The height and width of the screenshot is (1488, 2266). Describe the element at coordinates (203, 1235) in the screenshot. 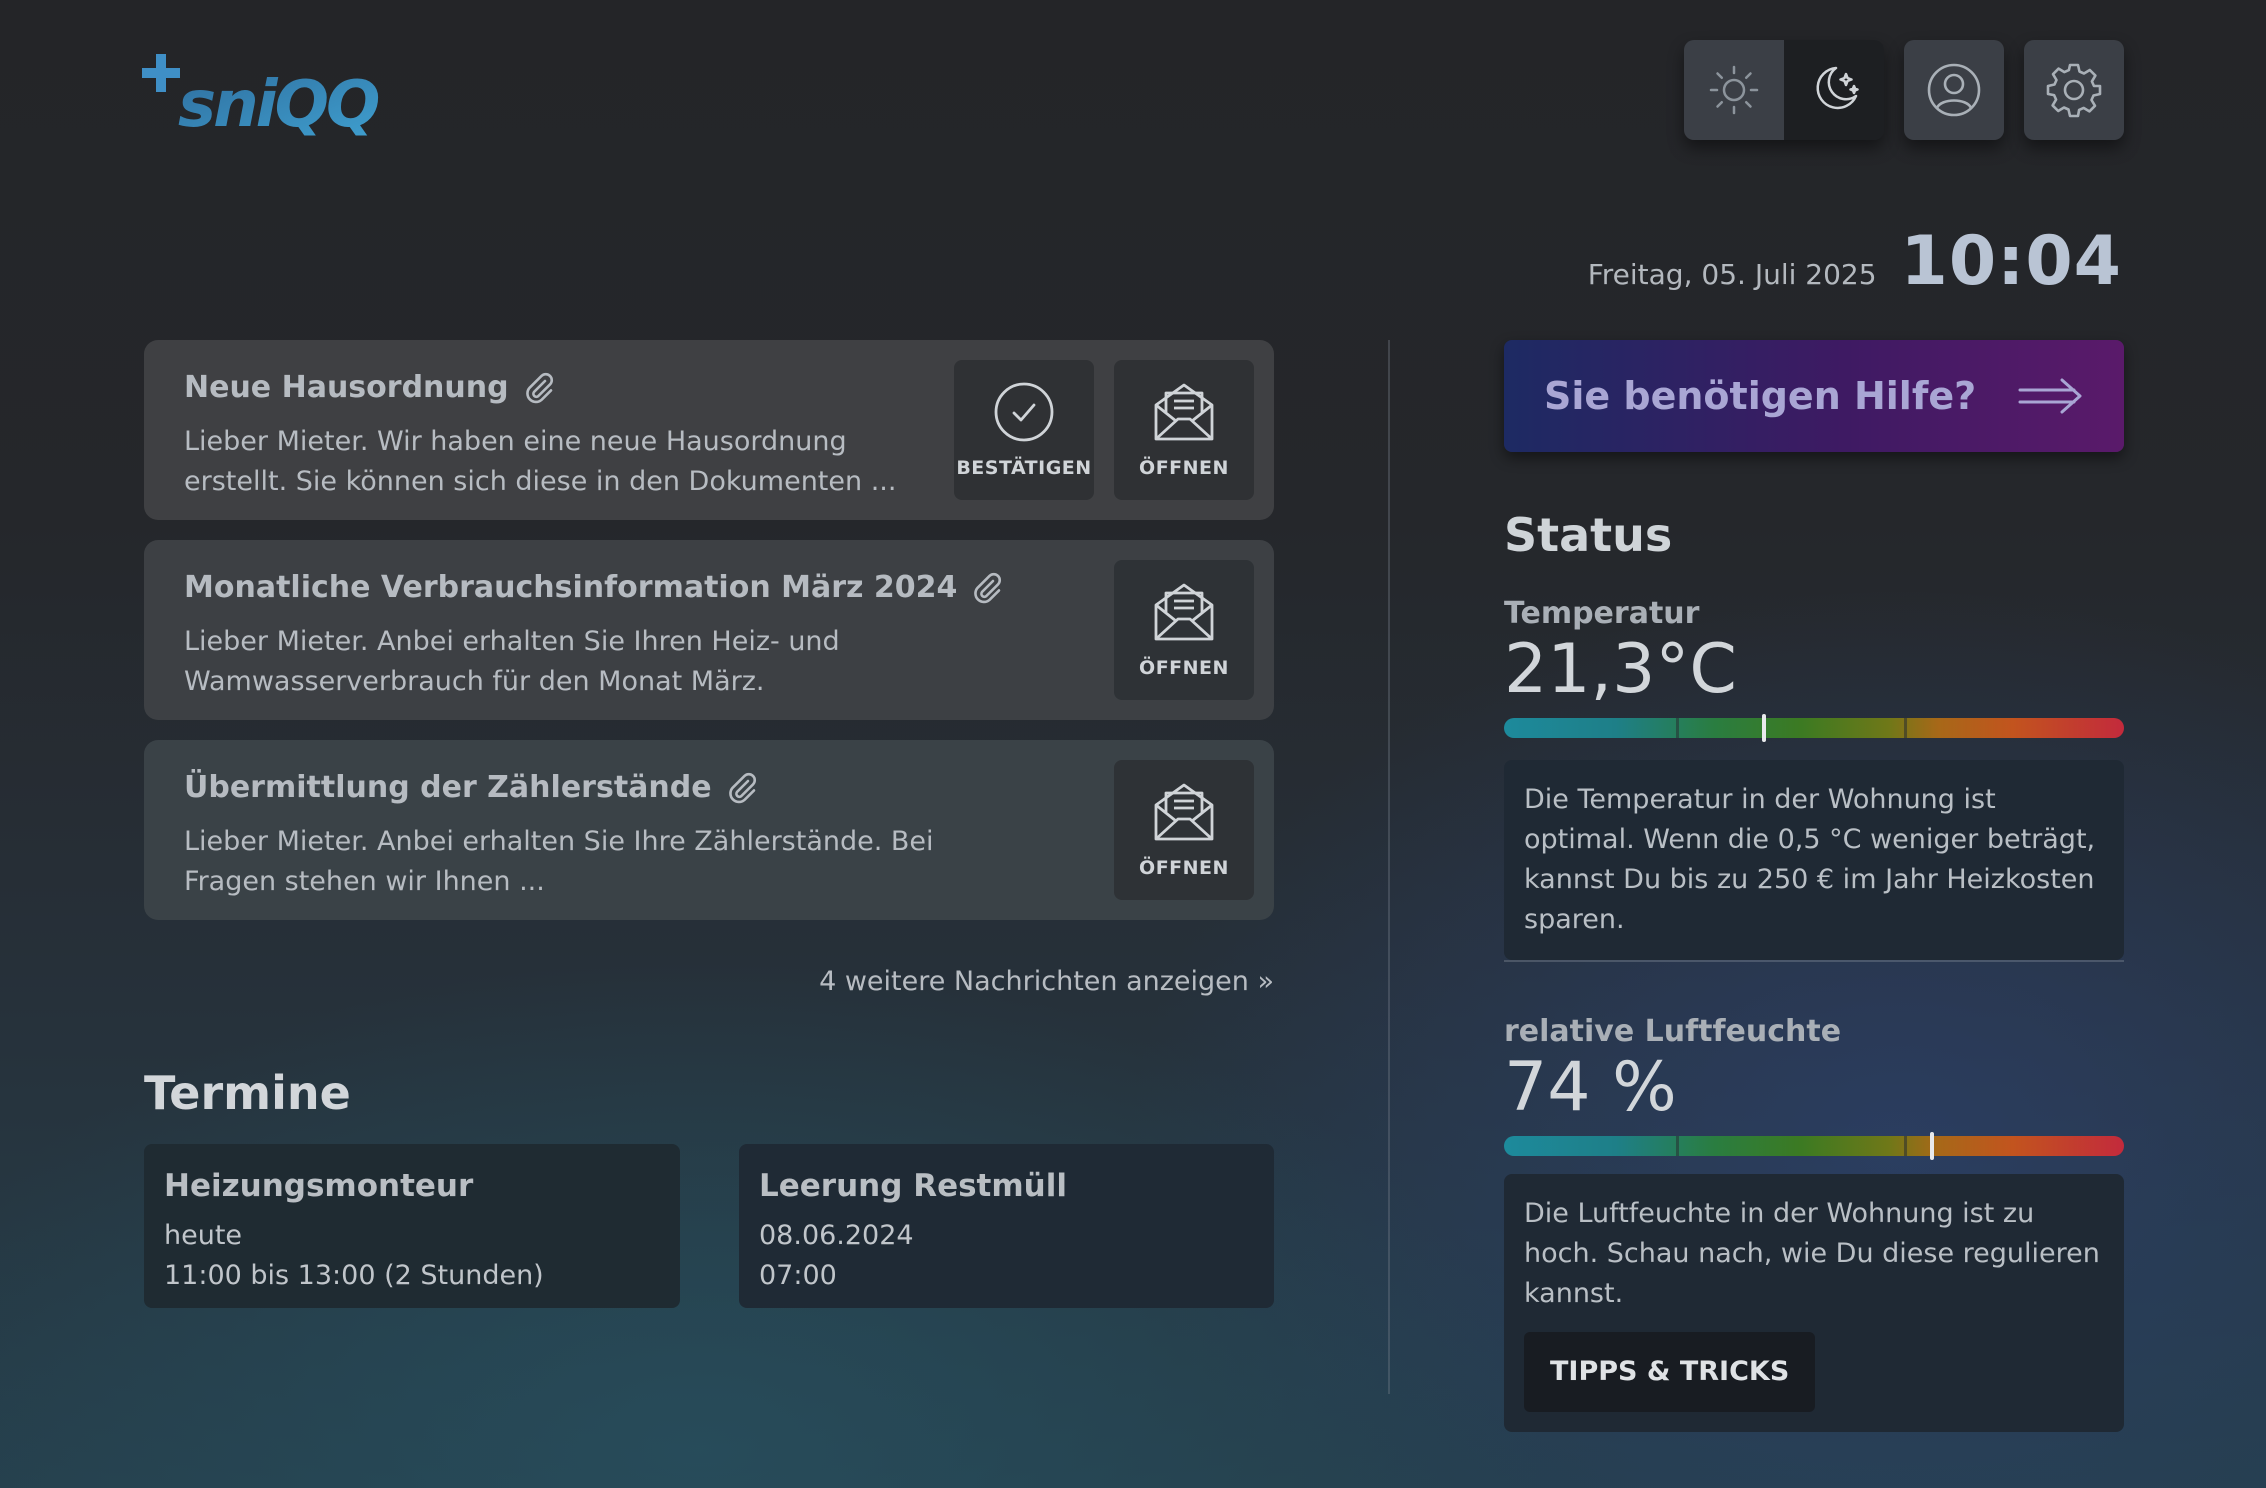

I see `appointment-date: heute` at that location.